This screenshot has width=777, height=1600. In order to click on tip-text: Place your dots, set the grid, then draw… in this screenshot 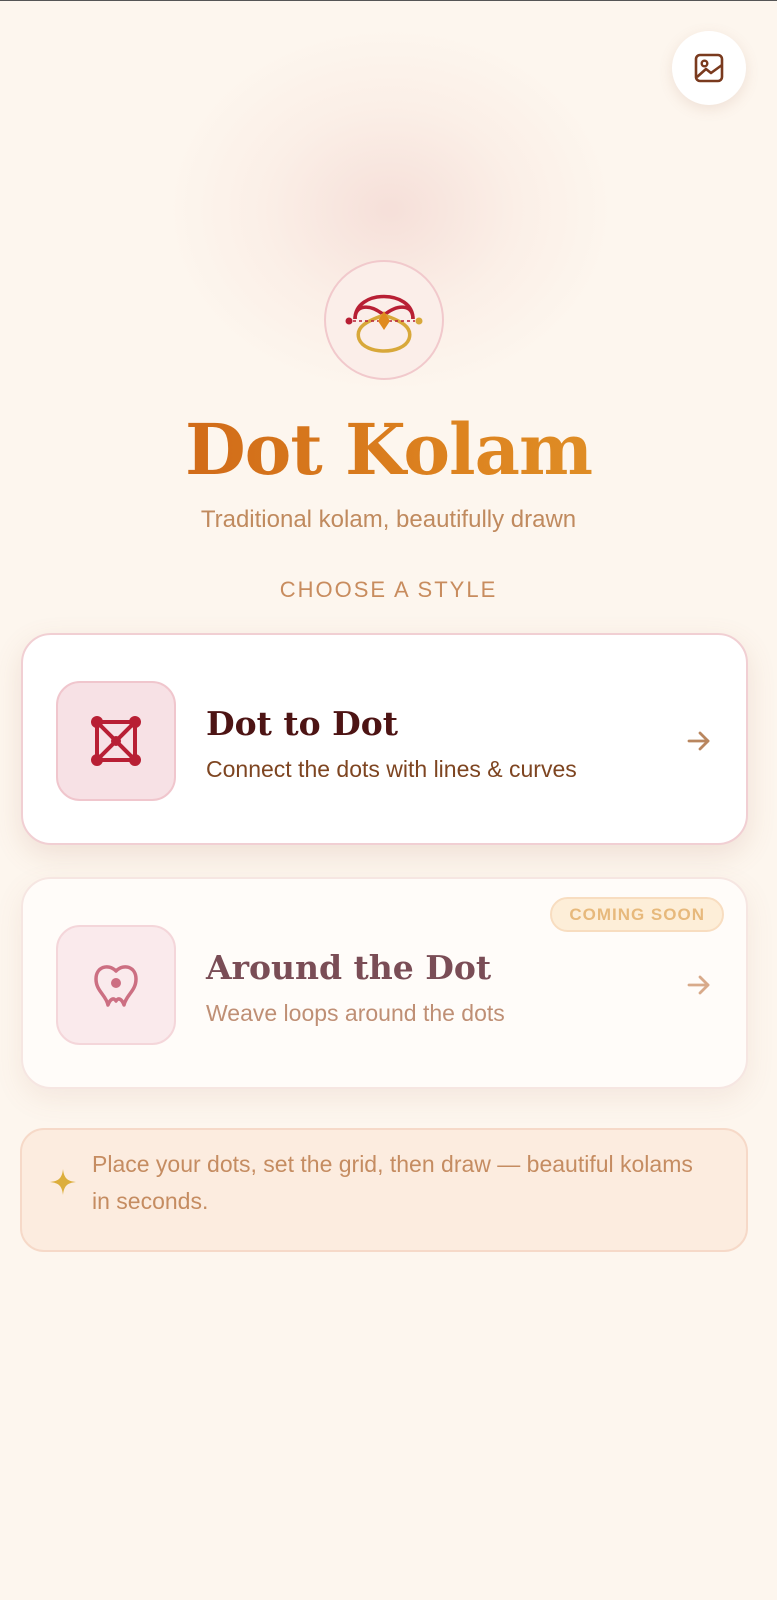, I will do `click(392, 1182)`.